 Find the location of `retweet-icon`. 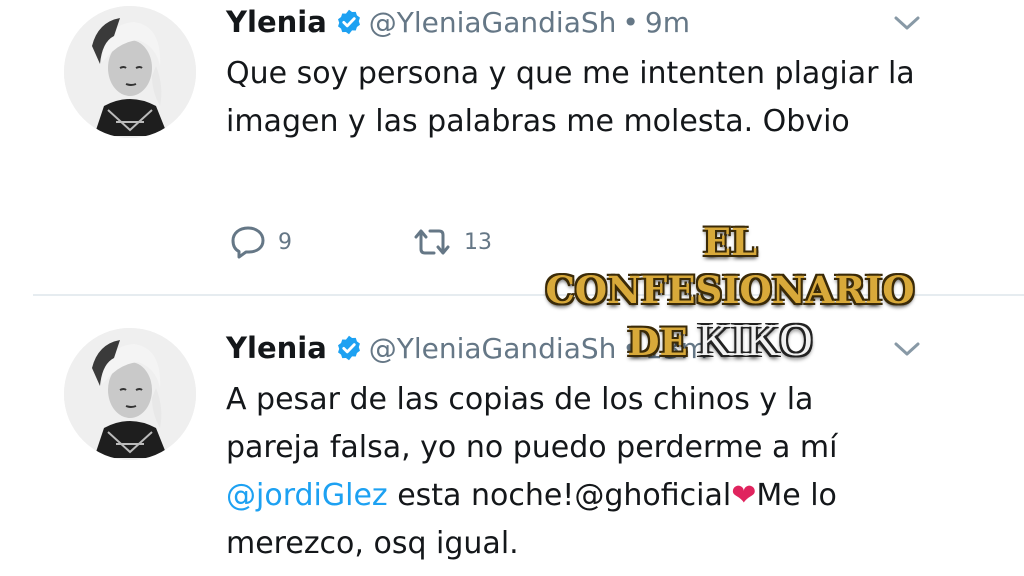

retweet-icon is located at coordinates (432, 242).